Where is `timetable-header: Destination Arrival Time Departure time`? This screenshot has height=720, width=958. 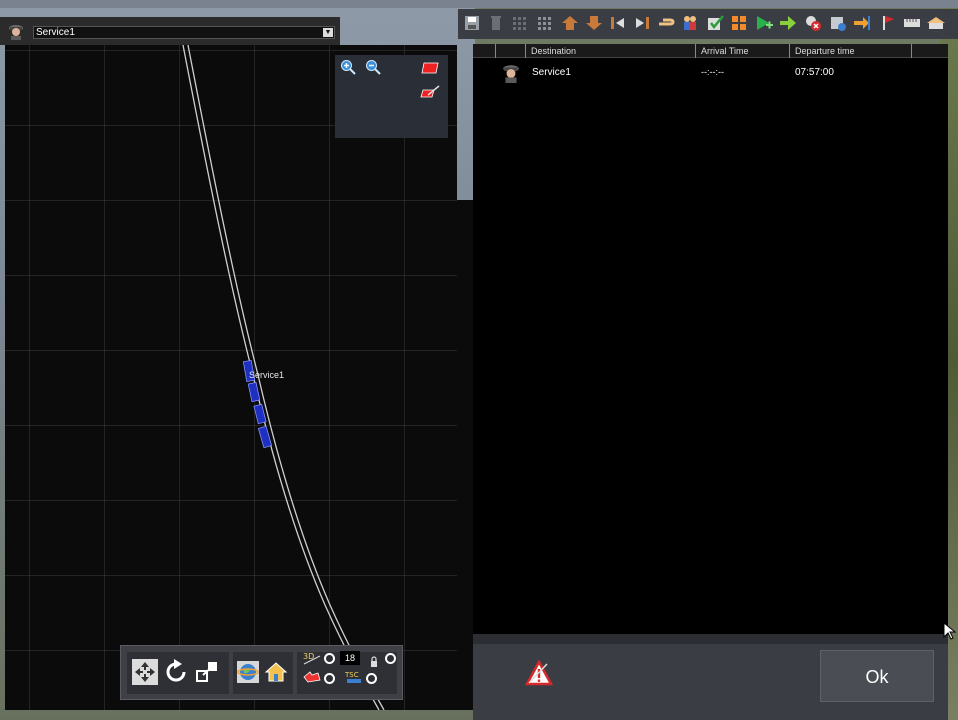 timetable-header: Destination Arrival Time Departure time is located at coordinates (710, 51).